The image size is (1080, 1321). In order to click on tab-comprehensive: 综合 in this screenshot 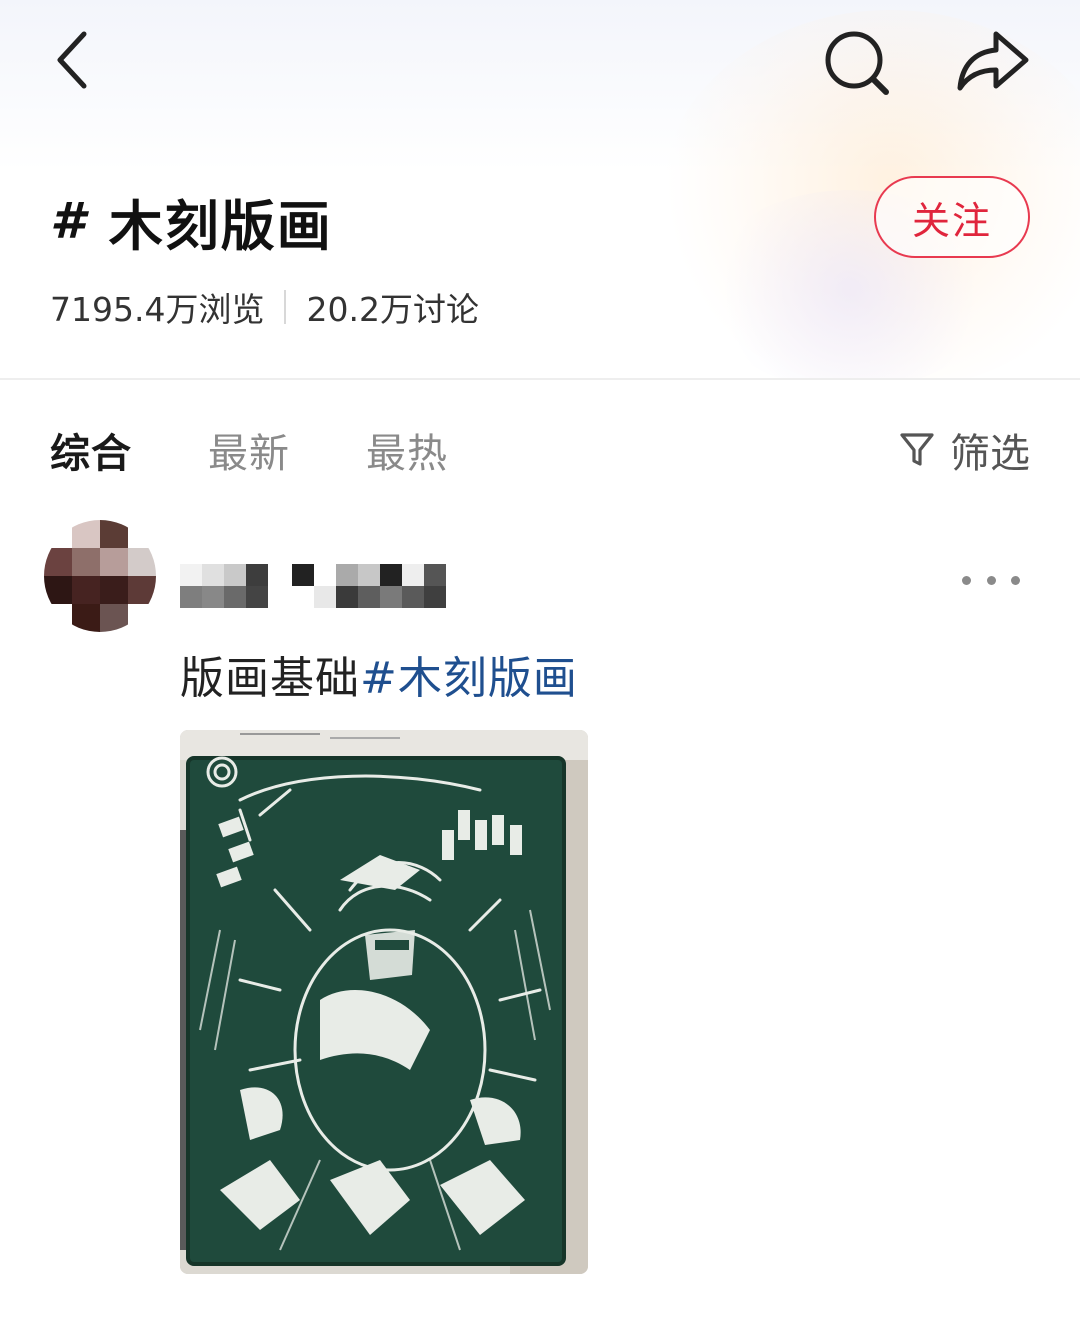, I will do `click(91, 450)`.